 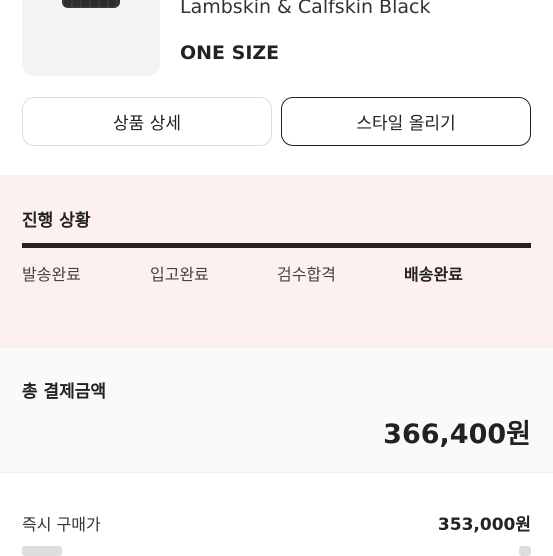 What do you see at coordinates (305, 9) in the screenshot?
I see `product-name: Lambskin & Calfskin Black` at bounding box center [305, 9].